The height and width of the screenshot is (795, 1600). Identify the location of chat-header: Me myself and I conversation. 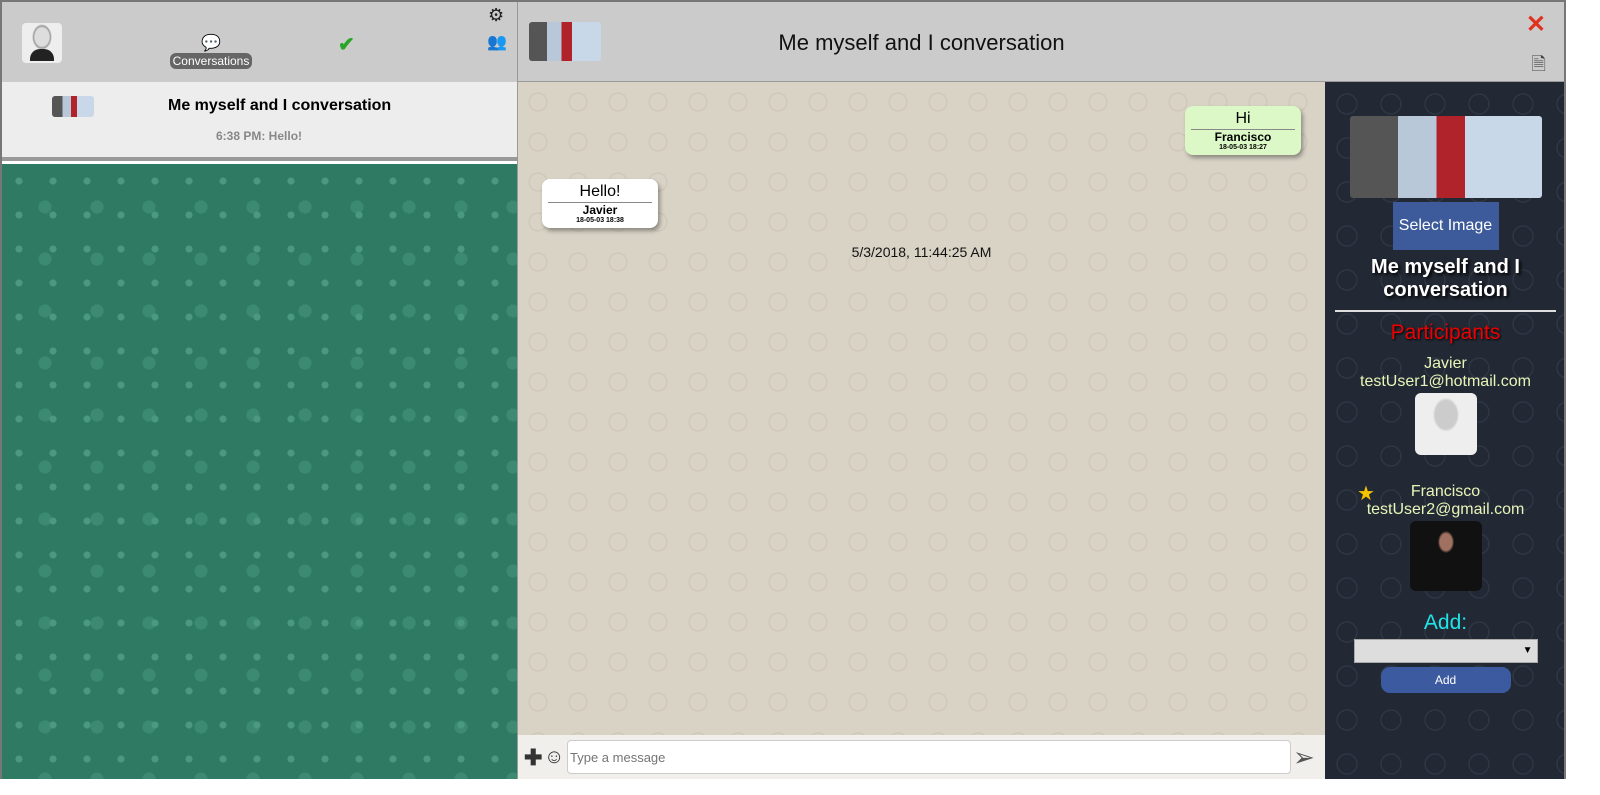
(921, 42).